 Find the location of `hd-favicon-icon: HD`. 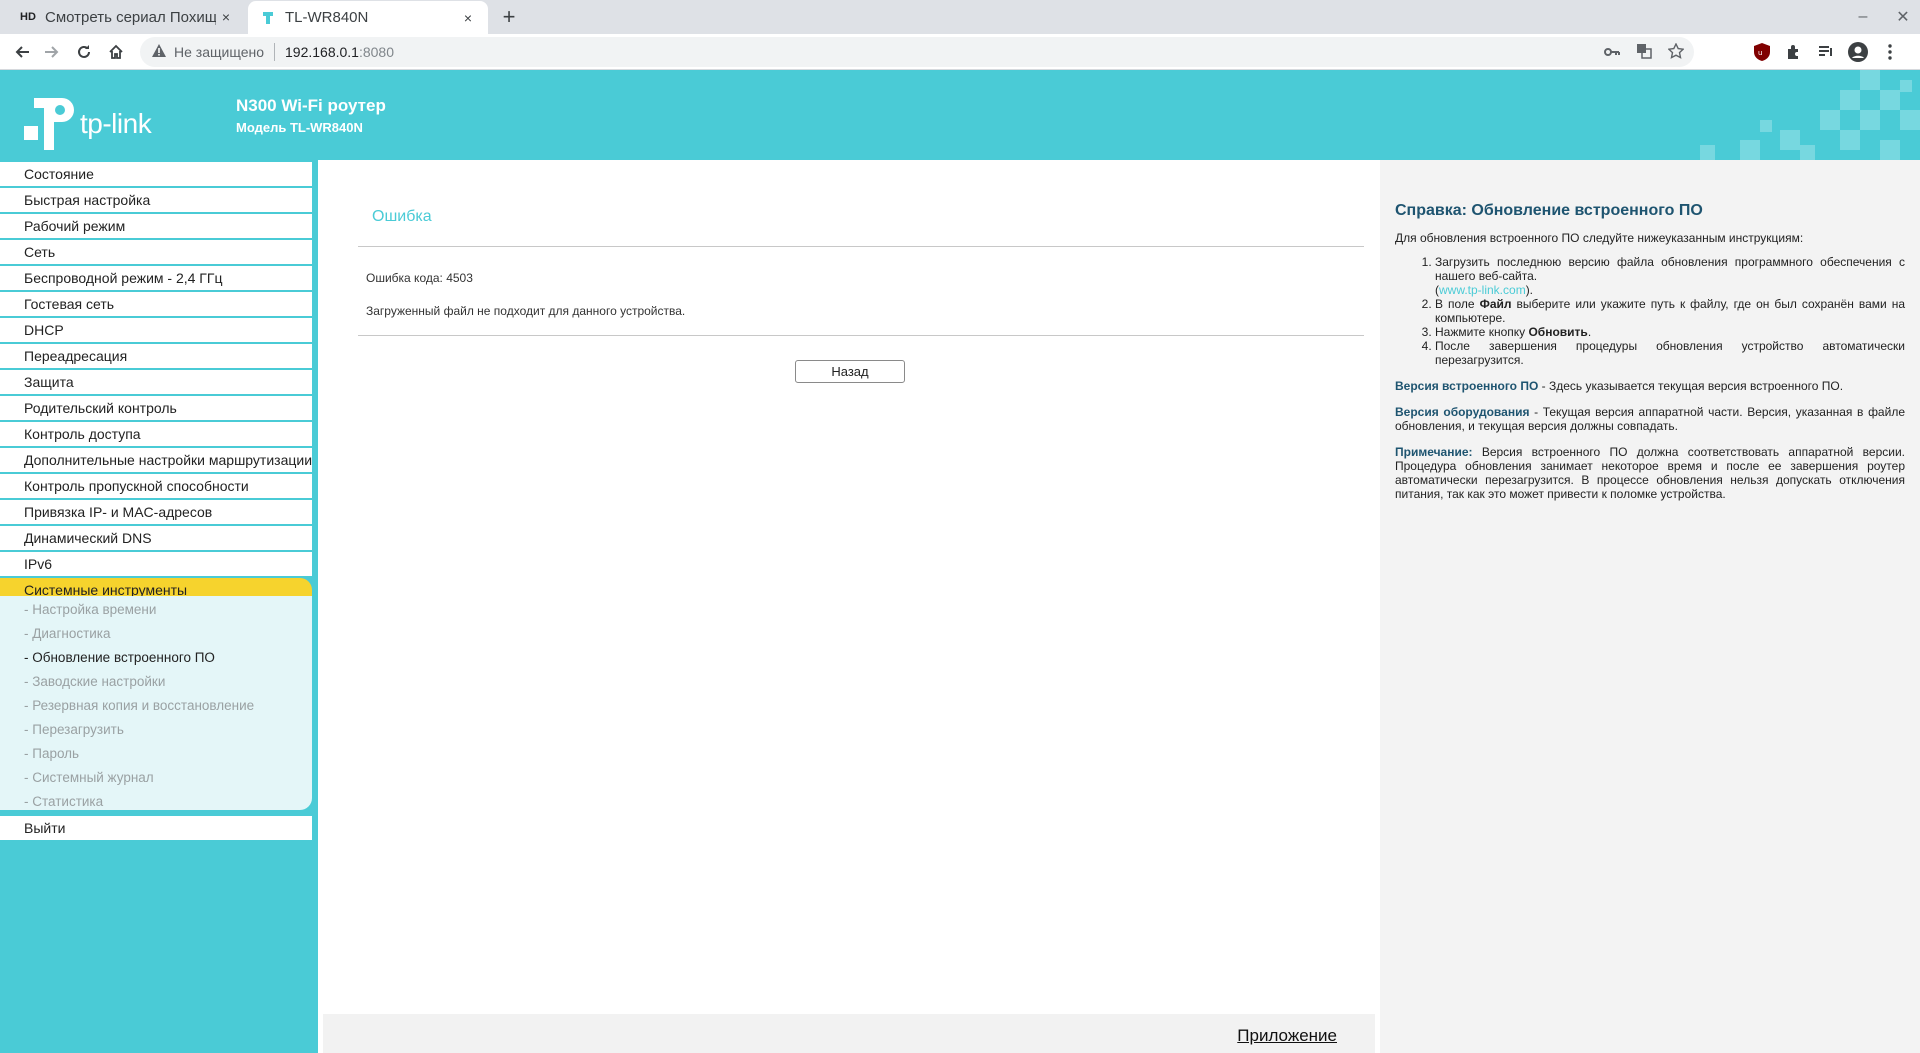

hd-favicon-icon: HD is located at coordinates (28, 17).